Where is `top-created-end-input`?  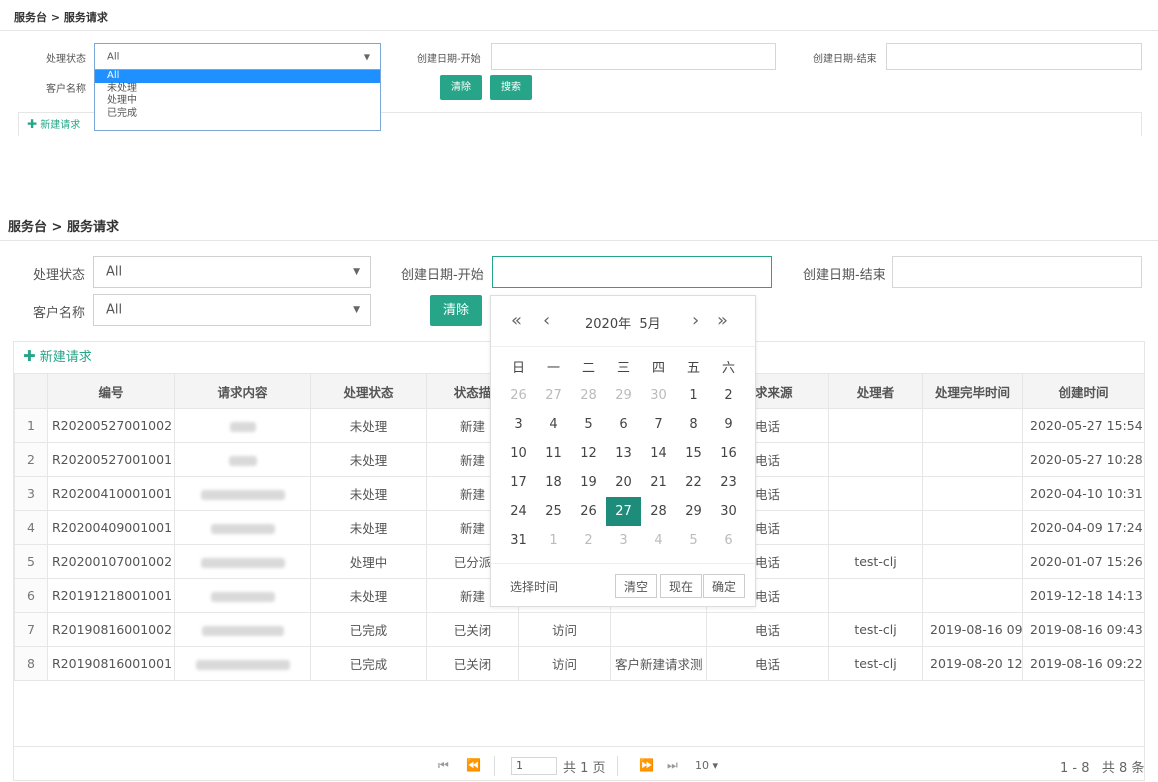 top-created-end-input is located at coordinates (1014, 56).